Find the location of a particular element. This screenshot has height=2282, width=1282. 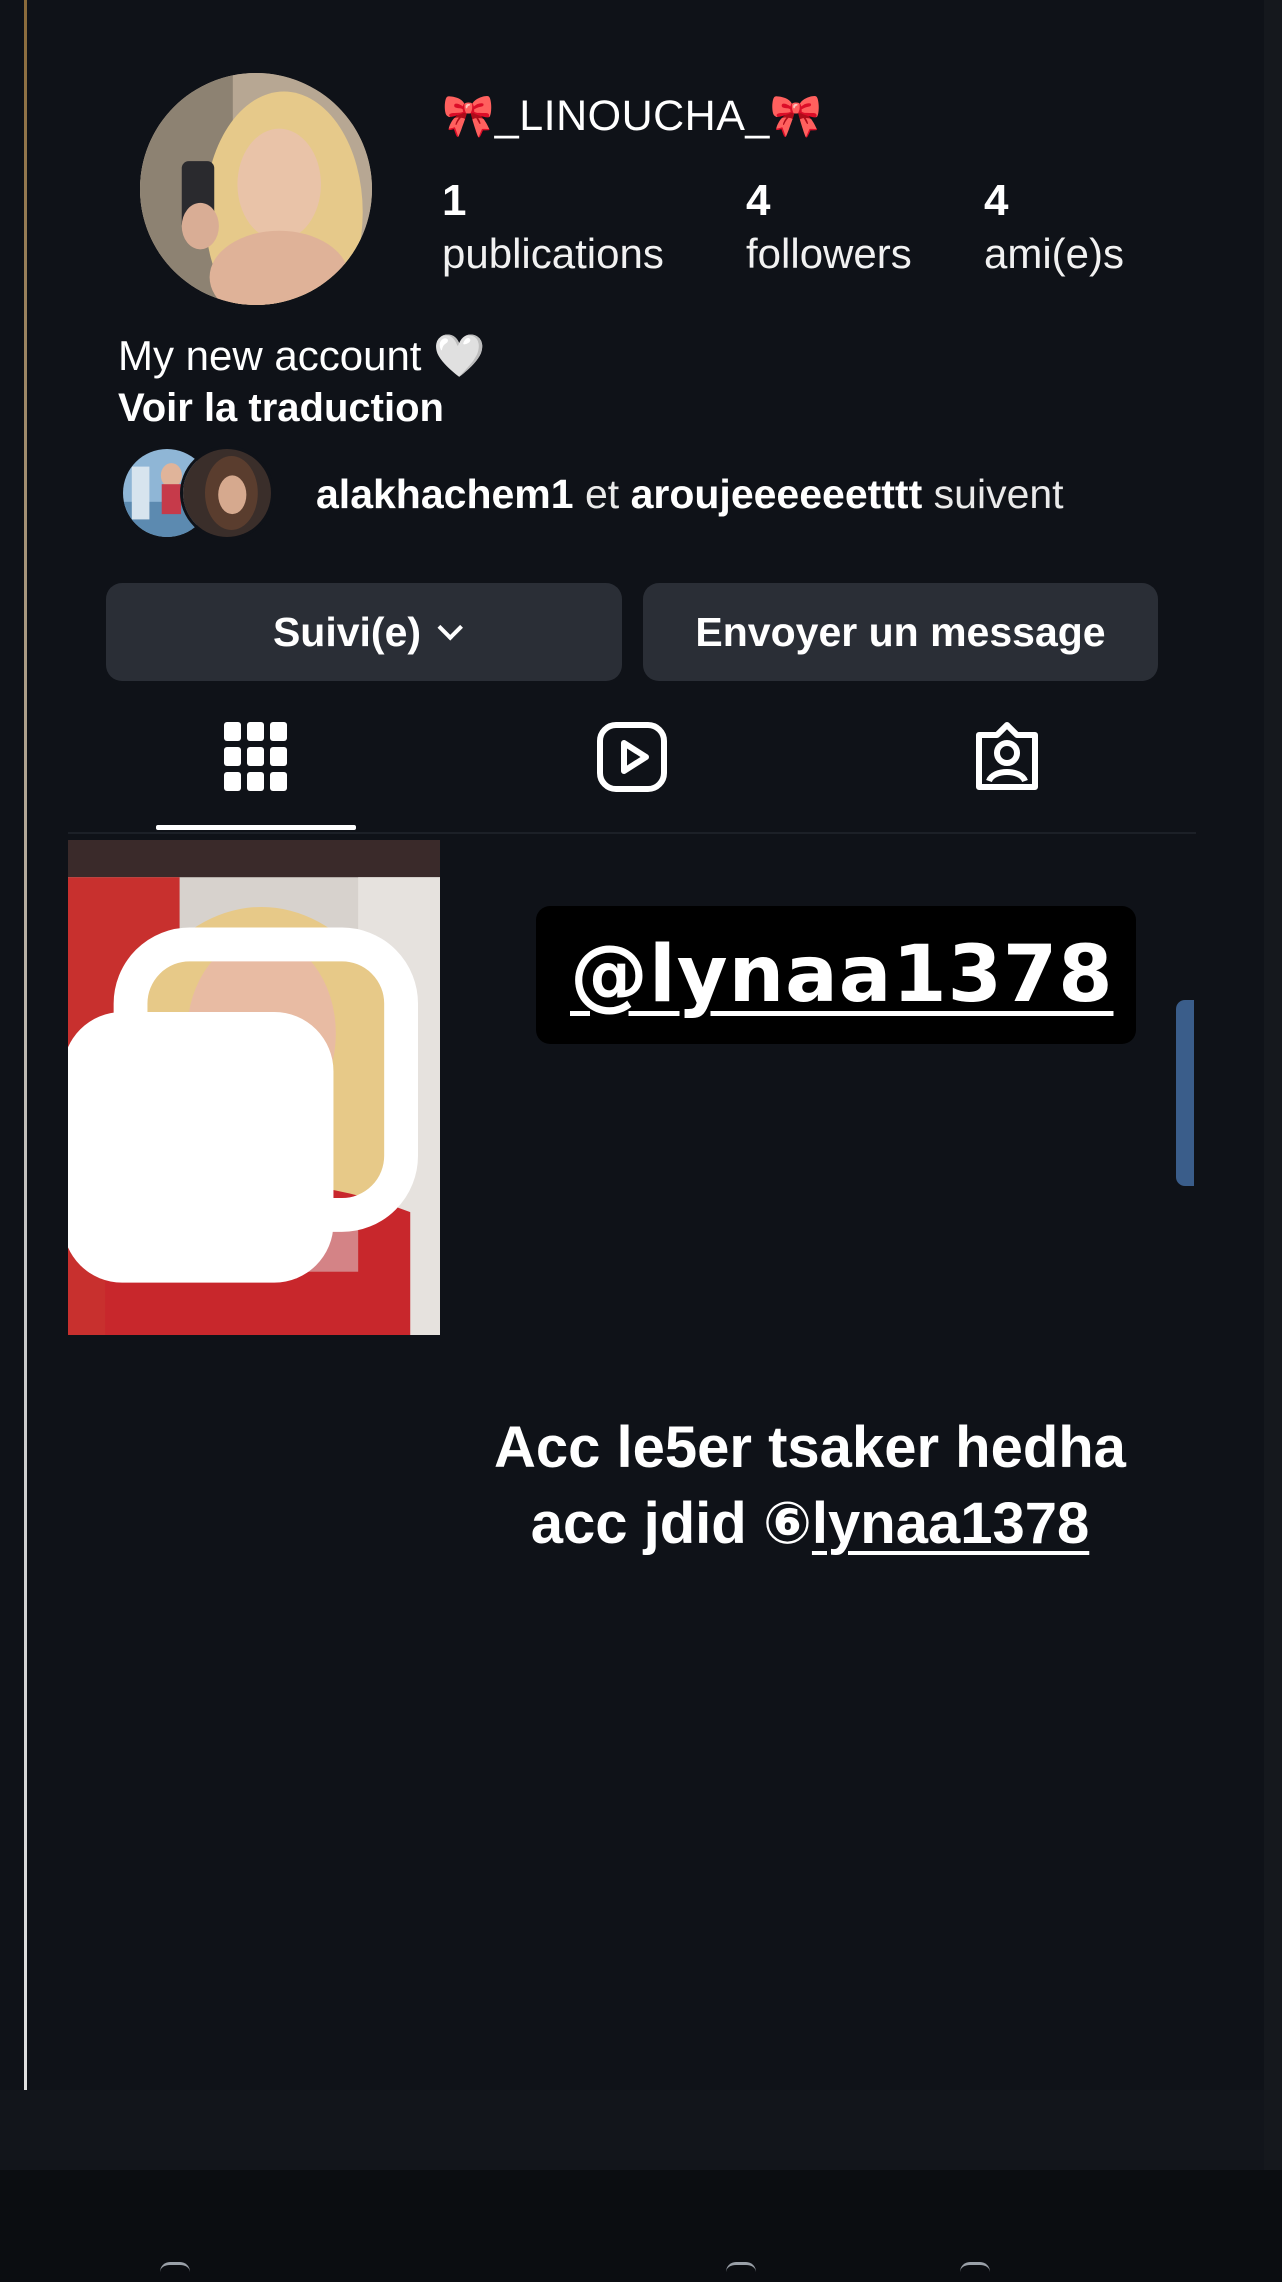

profile-username: 🎀 _LINOUCHA_ 🎀 is located at coordinates (632, 116).